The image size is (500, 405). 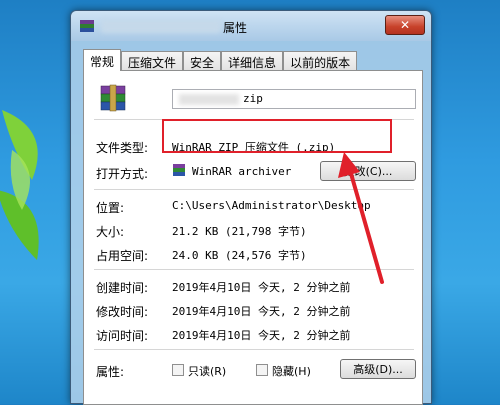 I want to click on winrar-archive-icon, so click(x=87, y=26).